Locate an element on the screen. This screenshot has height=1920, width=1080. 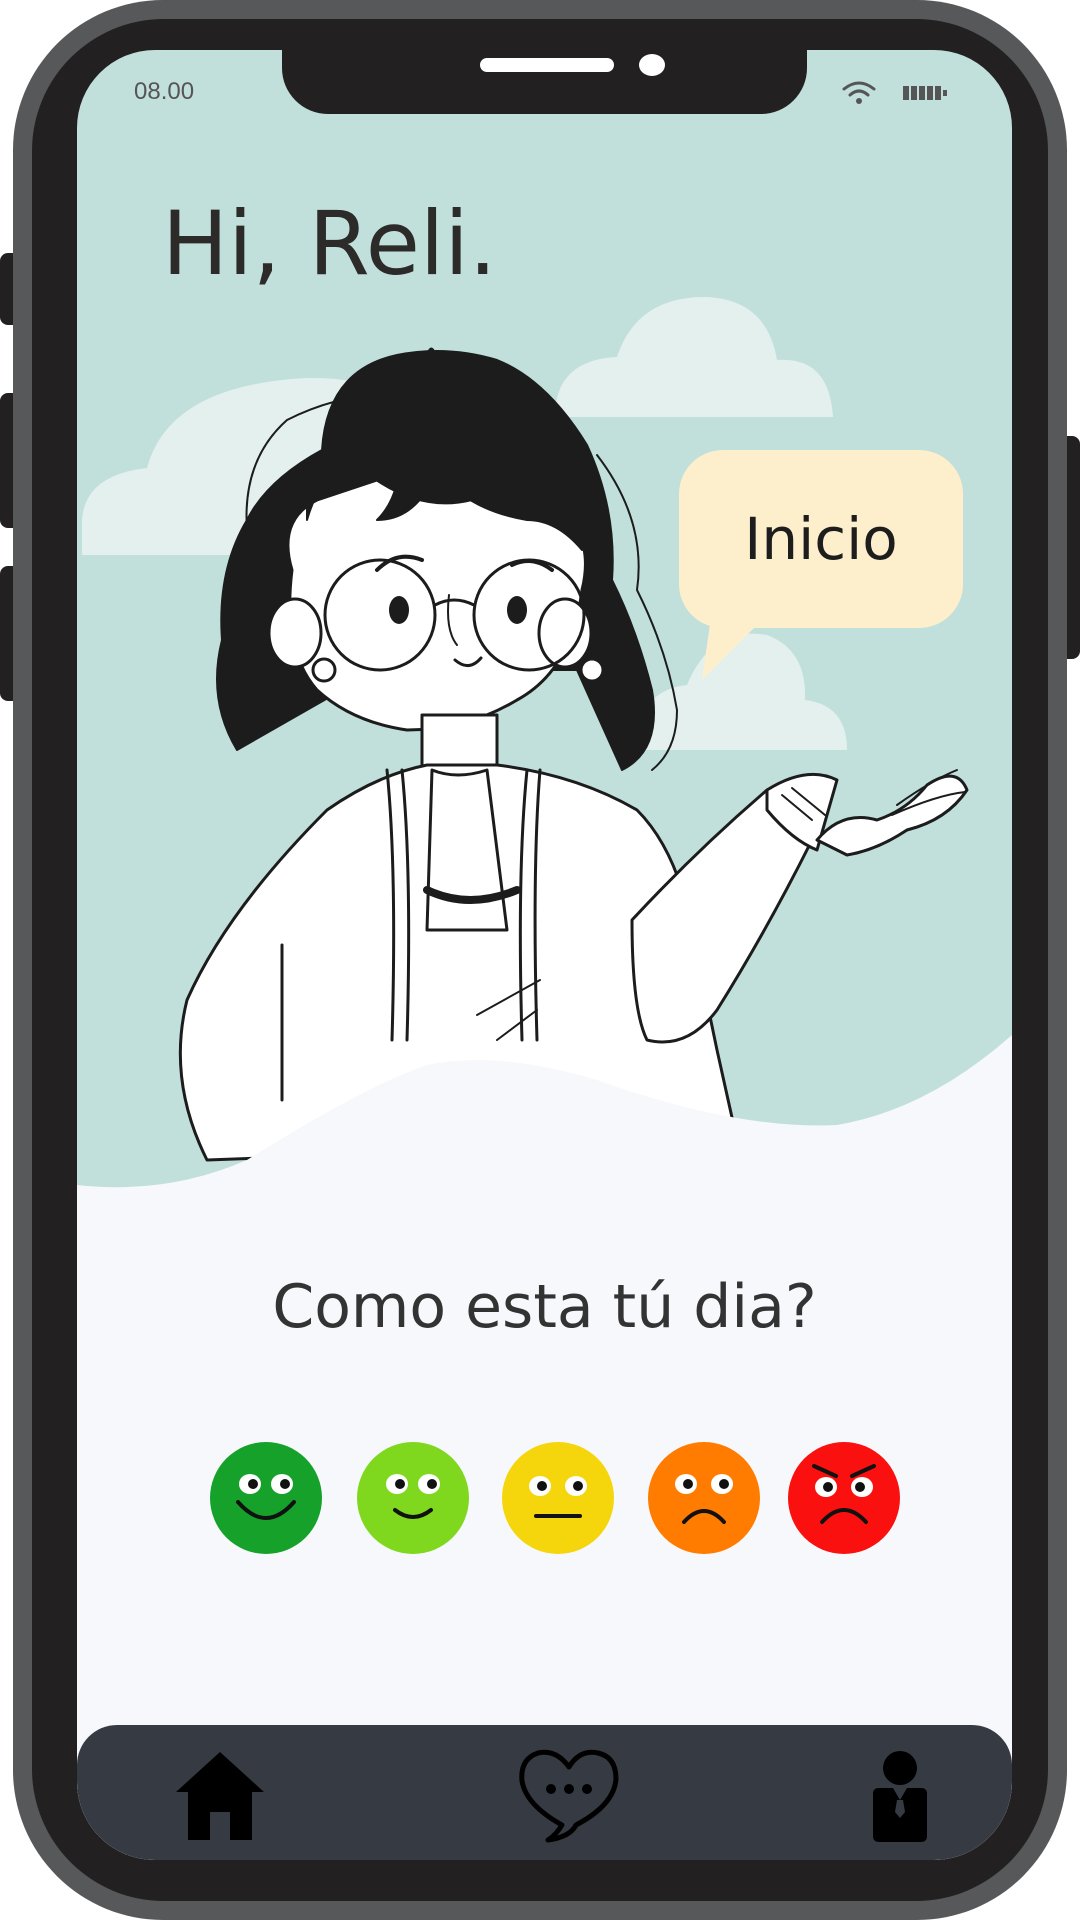
angry-face-icon is located at coordinates (844, 1498).